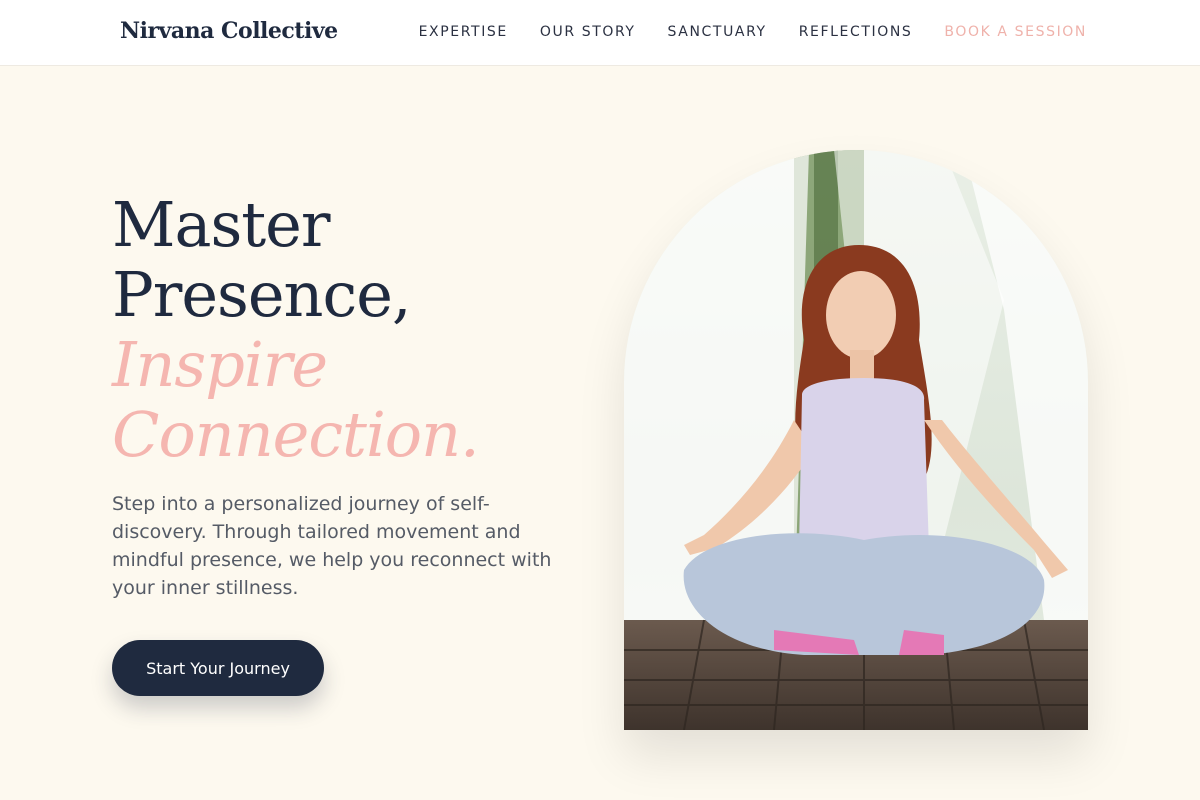  I want to click on headline-accent-inspire: Inspire, so click(220, 364).